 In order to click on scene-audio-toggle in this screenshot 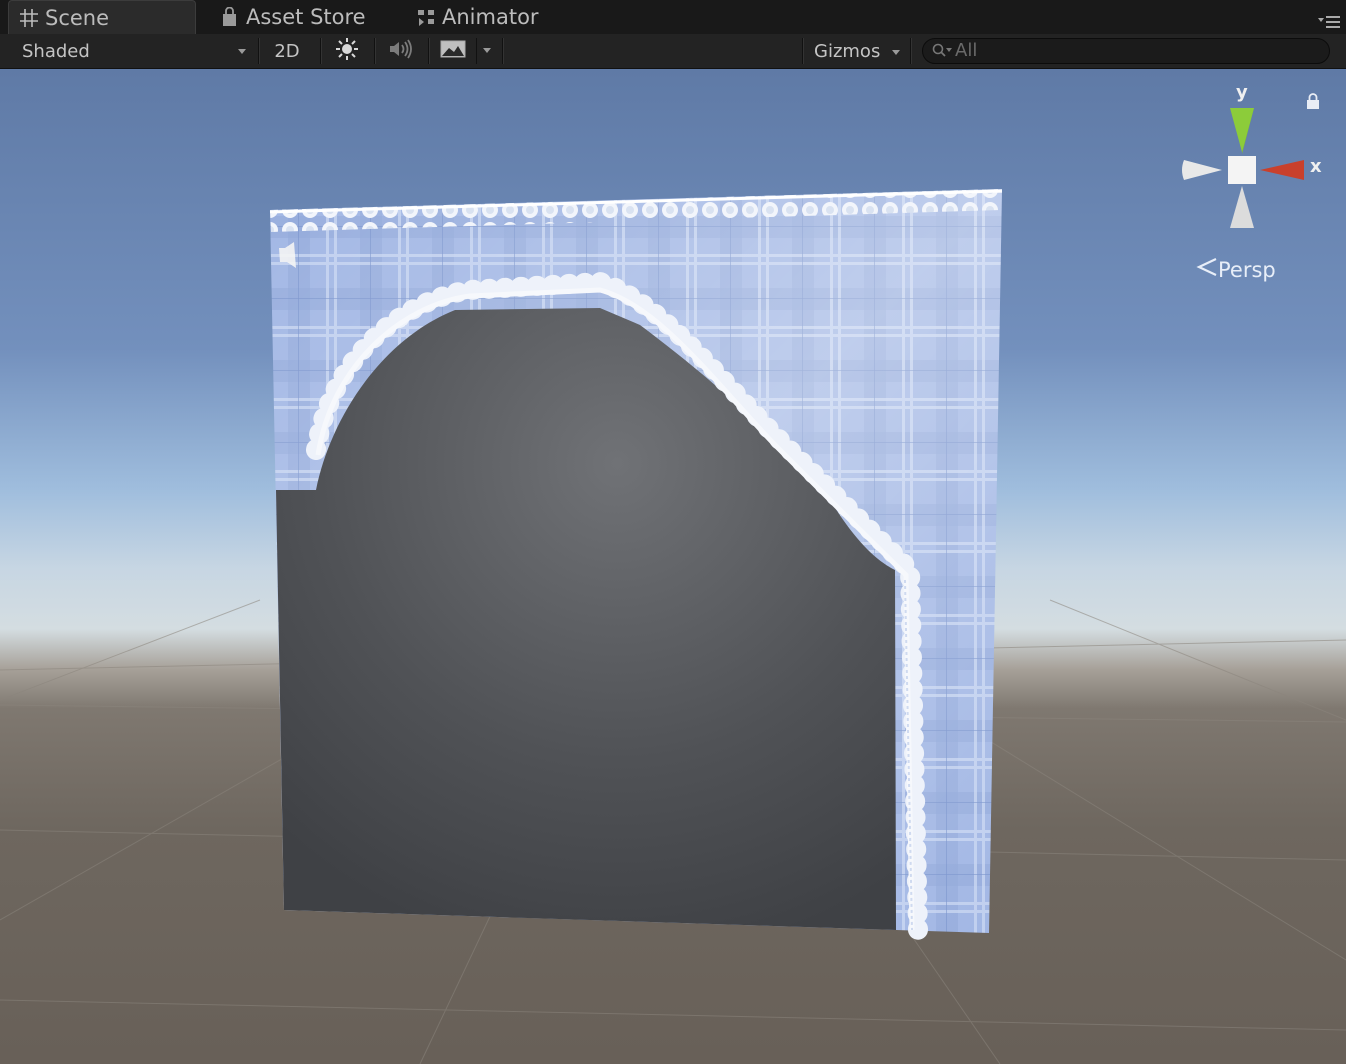, I will do `click(401, 51)`.